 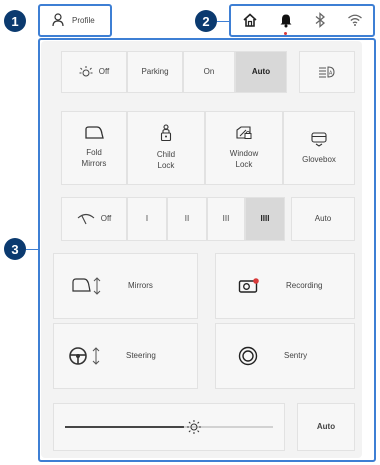 I want to click on wipers-level-4-button: IIII, so click(x=265, y=219).